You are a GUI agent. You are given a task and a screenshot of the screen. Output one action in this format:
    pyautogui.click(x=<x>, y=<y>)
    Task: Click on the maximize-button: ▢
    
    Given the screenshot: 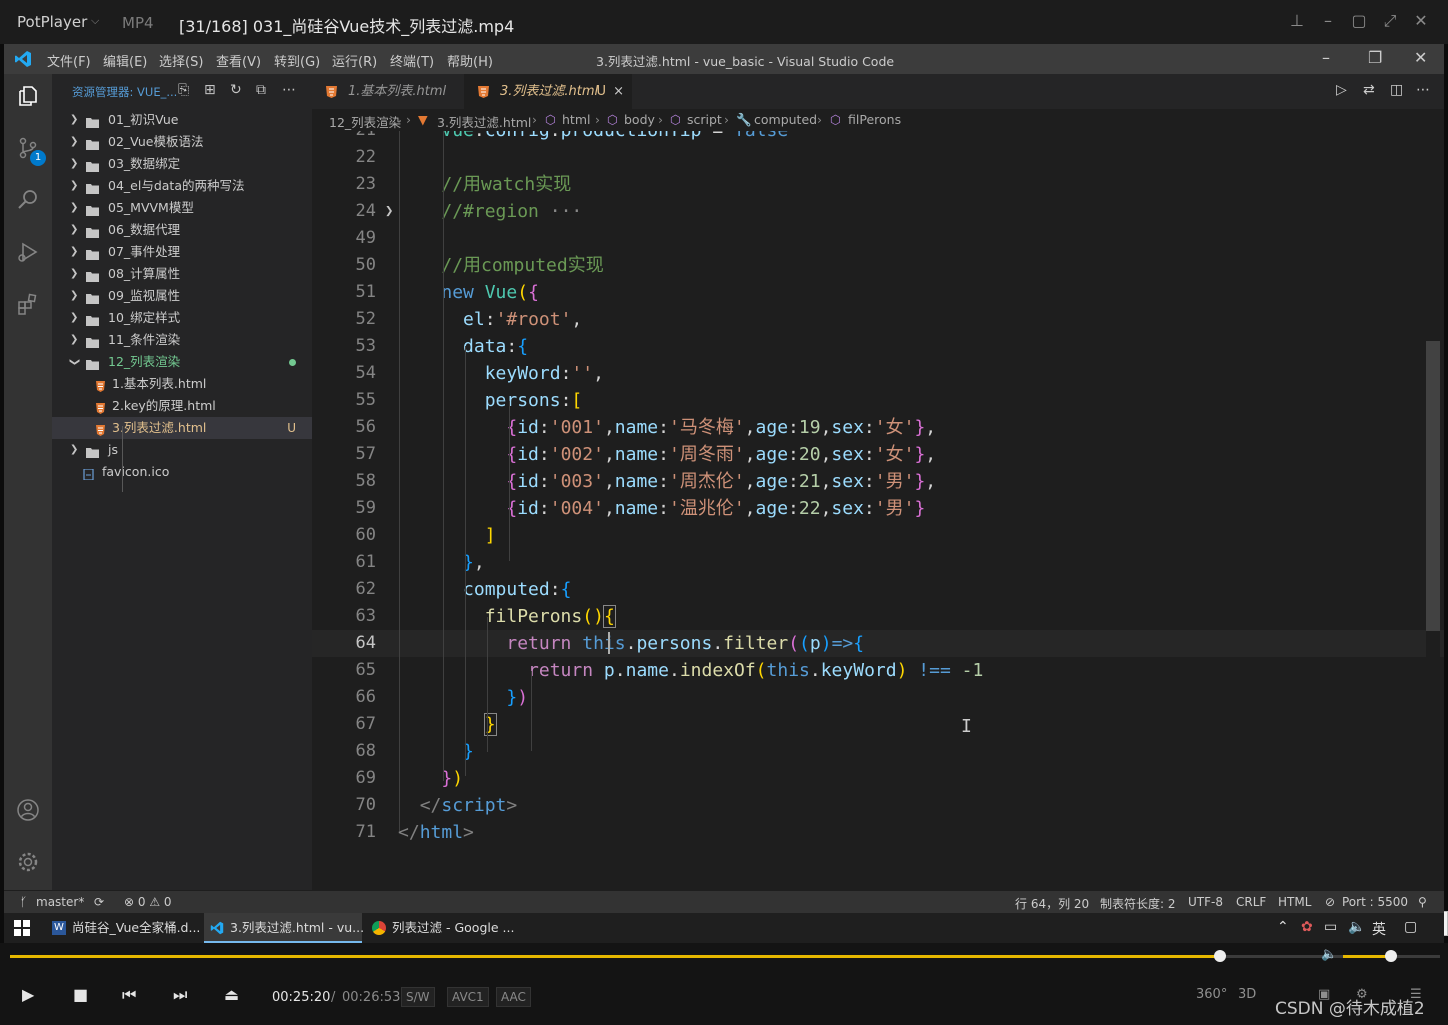 What is the action you would take?
    pyautogui.click(x=1359, y=20)
    